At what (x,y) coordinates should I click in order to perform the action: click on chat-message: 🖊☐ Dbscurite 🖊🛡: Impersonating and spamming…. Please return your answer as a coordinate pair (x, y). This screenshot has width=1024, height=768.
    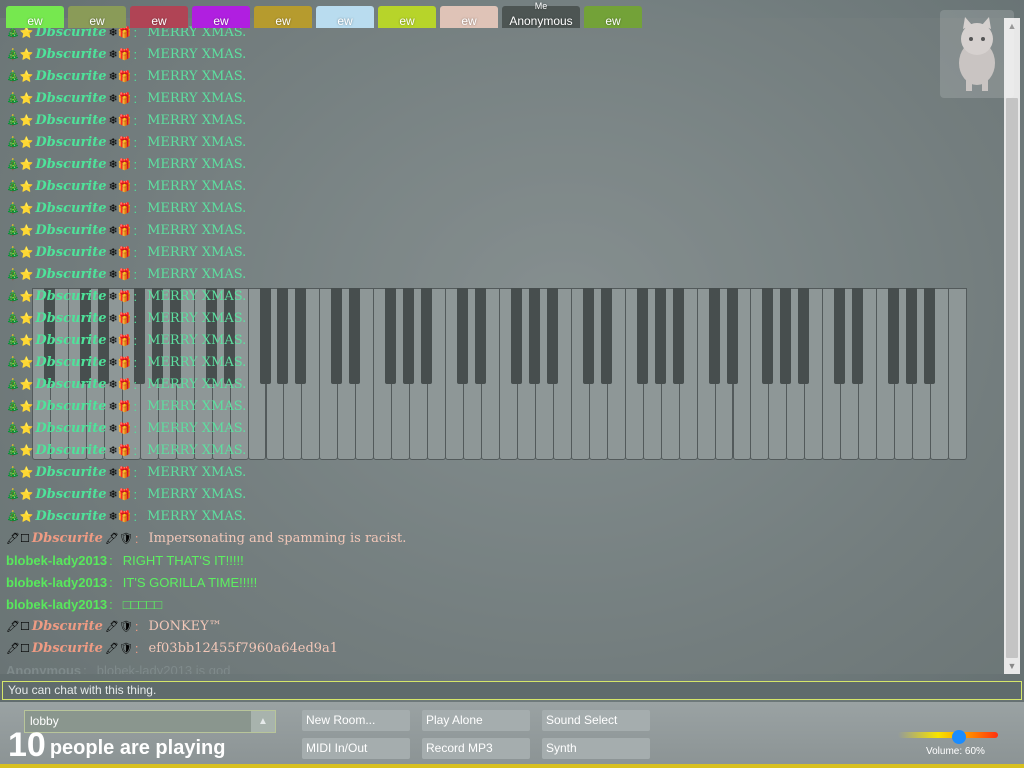
    Looking at the image, I should click on (505, 539).